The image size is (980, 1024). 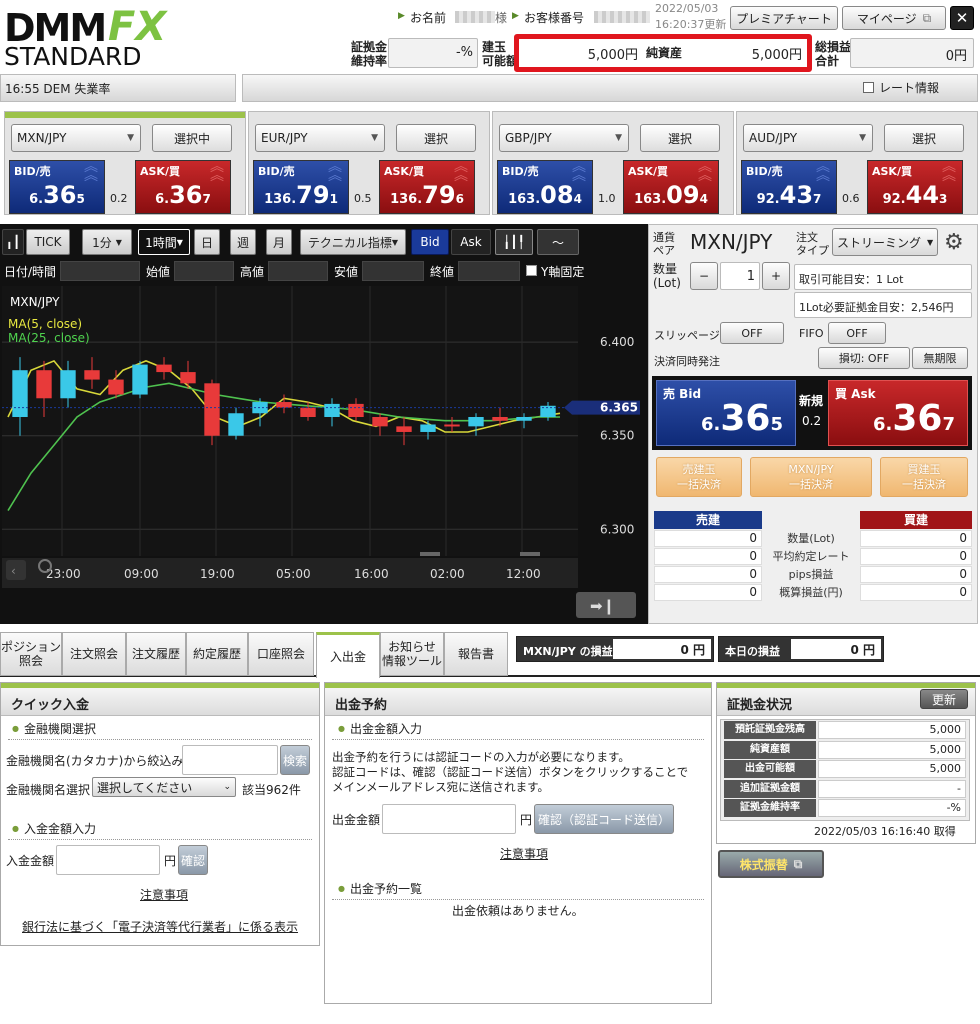 What do you see at coordinates (295, 760) in the screenshot?
I see `search-button: 検索` at bounding box center [295, 760].